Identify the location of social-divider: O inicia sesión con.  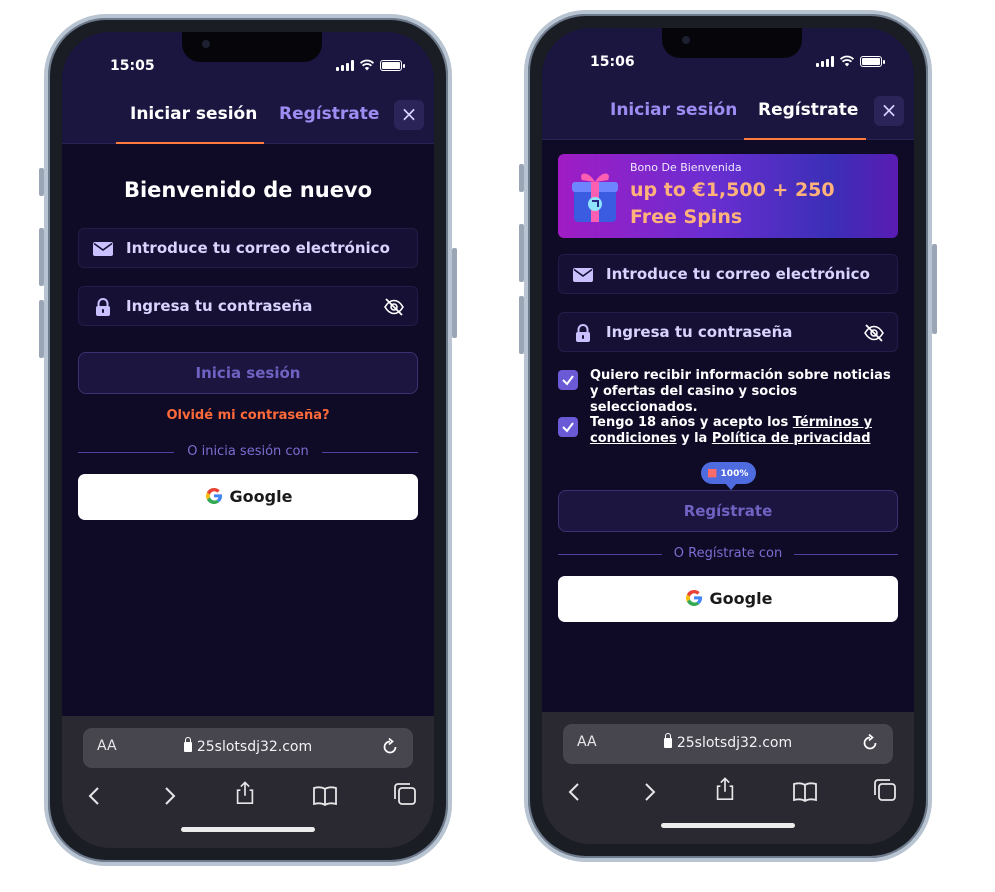
(248, 452).